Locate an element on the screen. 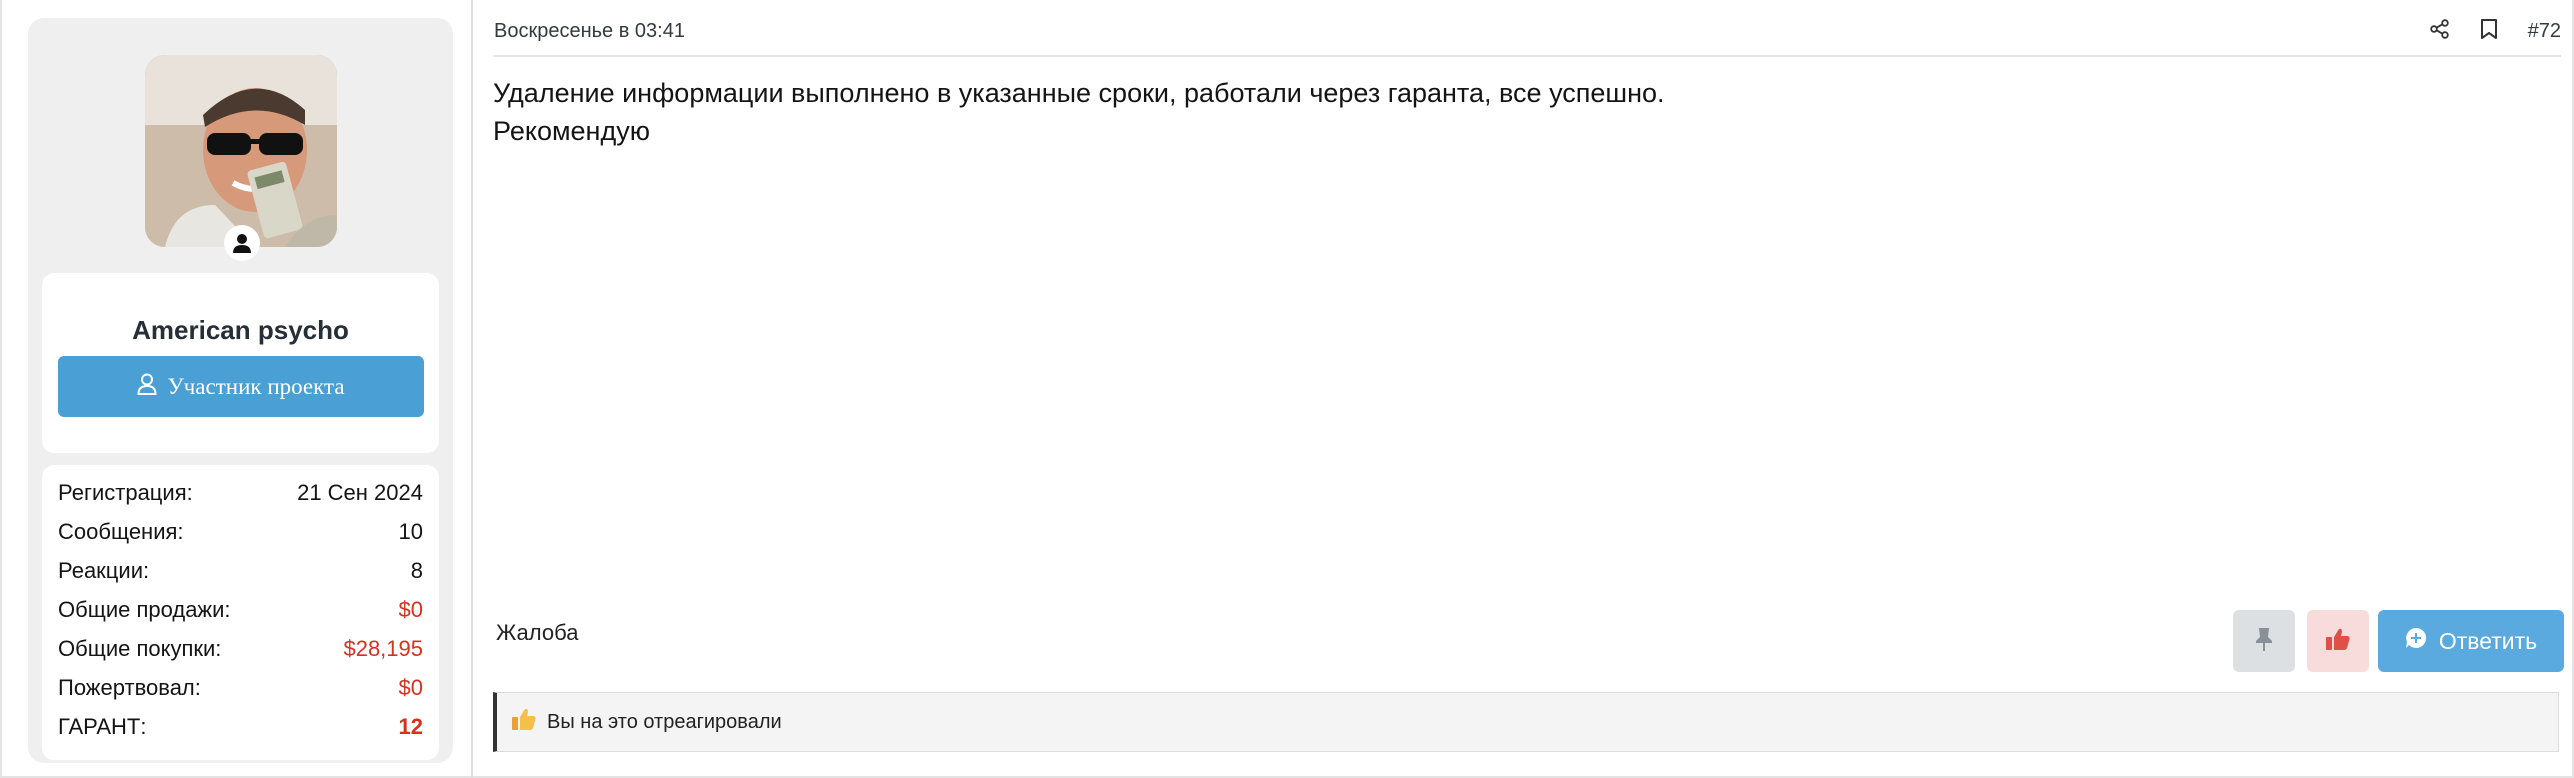 This screenshot has width=2574, height=778. stat-row-donated: Пожертвовал: $0 is located at coordinates (240, 688).